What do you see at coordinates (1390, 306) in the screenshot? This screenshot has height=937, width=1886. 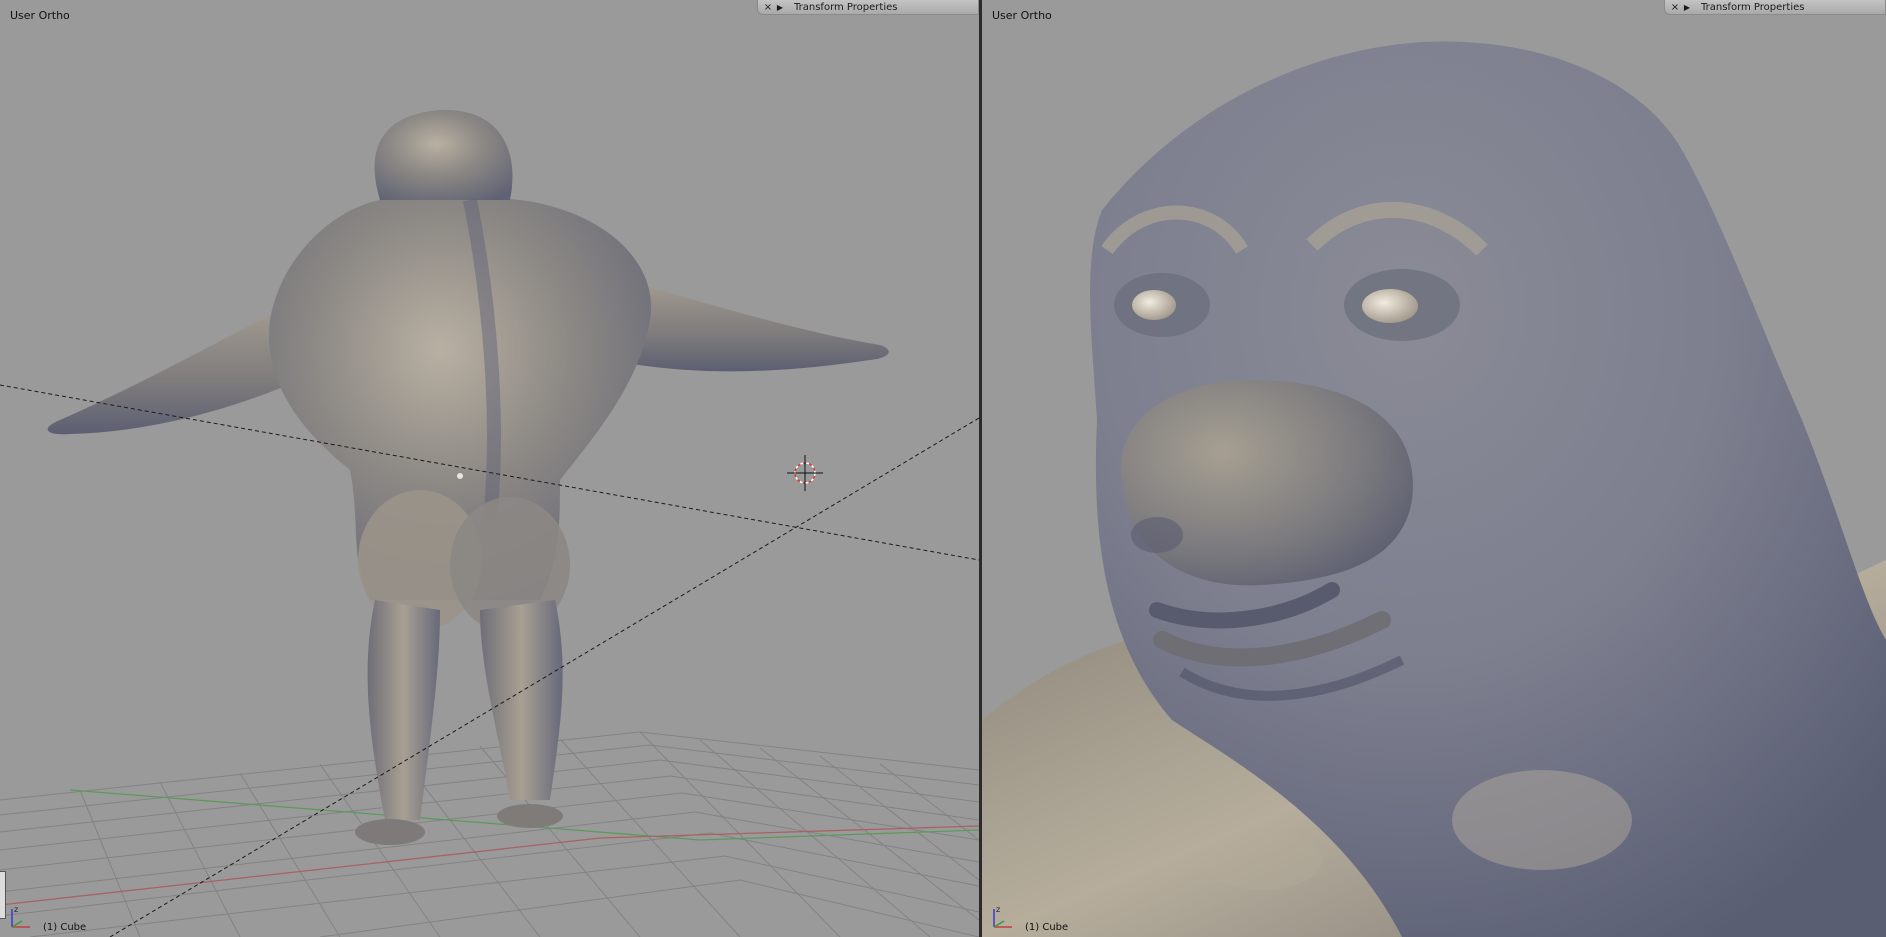 I see `eye-right` at bounding box center [1390, 306].